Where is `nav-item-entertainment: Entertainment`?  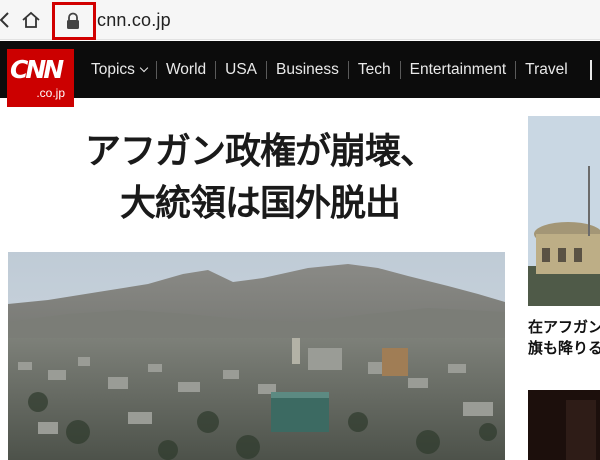 nav-item-entertainment: Entertainment is located at coordinates (458, 70).